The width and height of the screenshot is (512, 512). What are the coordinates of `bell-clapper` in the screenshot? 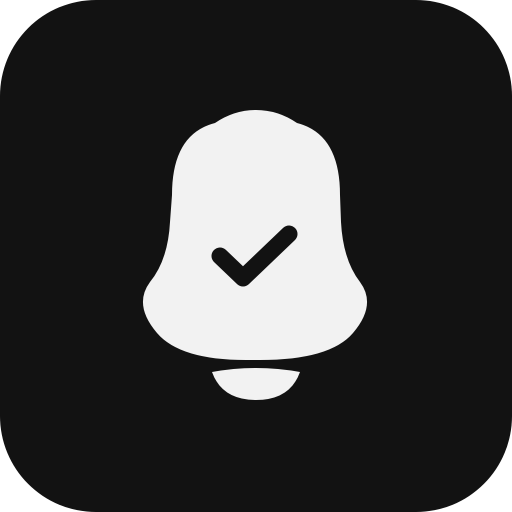 It's located at (256, 384).